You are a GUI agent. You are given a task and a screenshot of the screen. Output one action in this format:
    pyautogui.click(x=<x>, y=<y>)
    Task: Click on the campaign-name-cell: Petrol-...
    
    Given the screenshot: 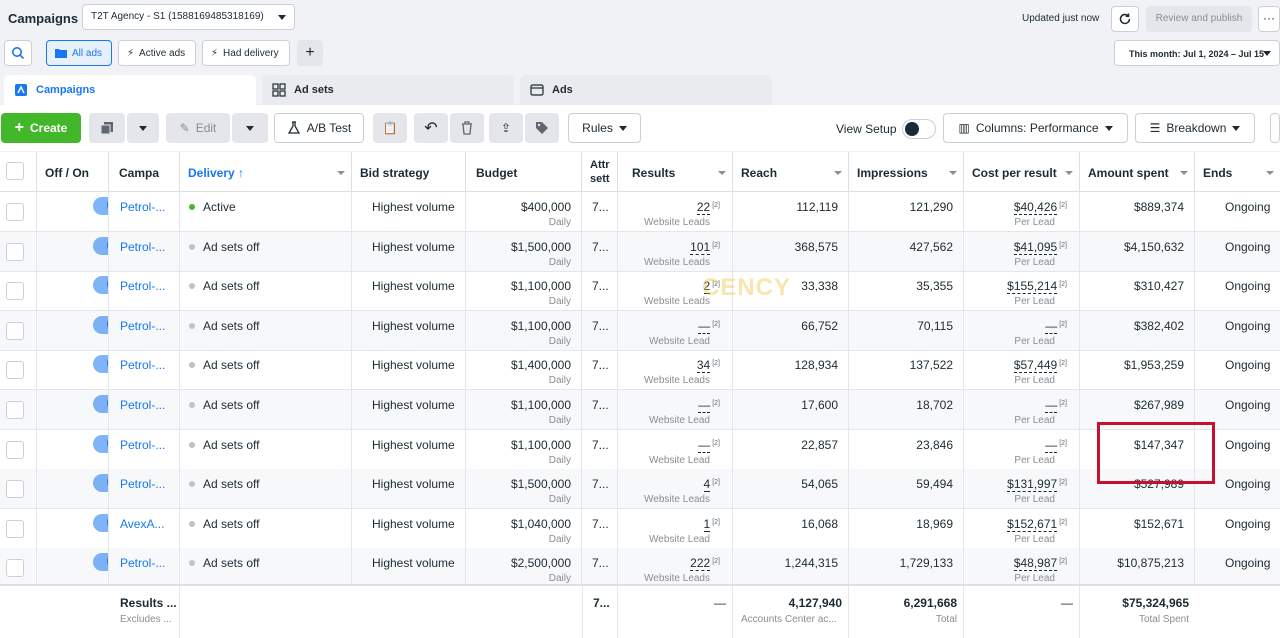 What is the action you would take?
    pyautogui.click(x=144, y=212)
    